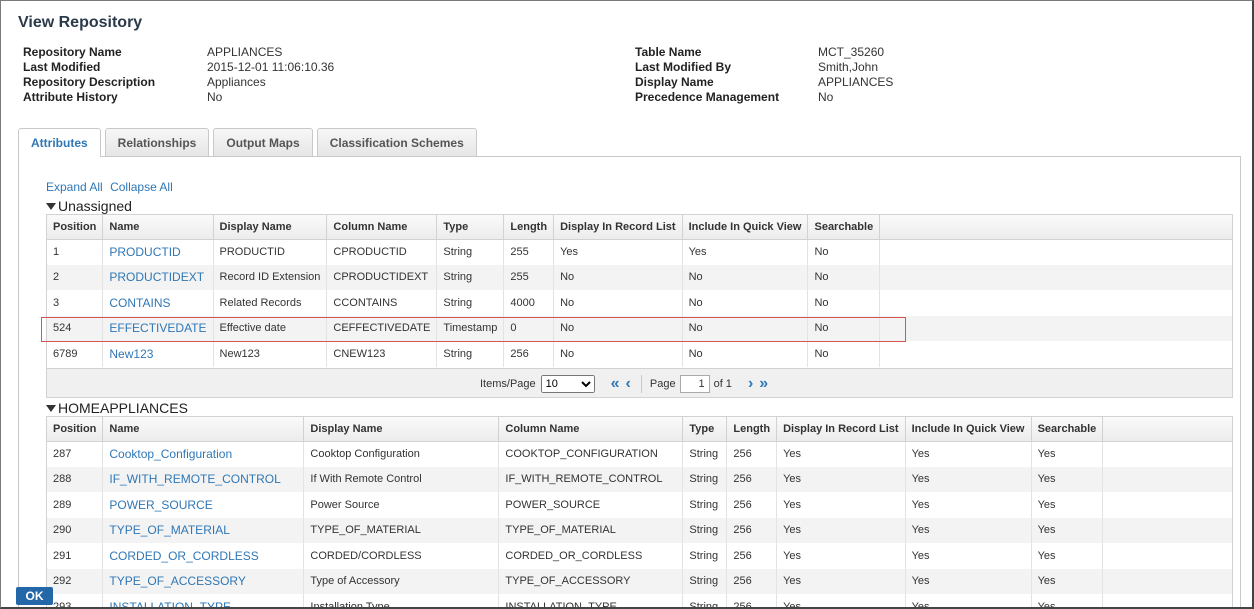 This screenshot has width=1254, height=609. I want to click on collapse-all-link: Collapse All, so click(141, 187).